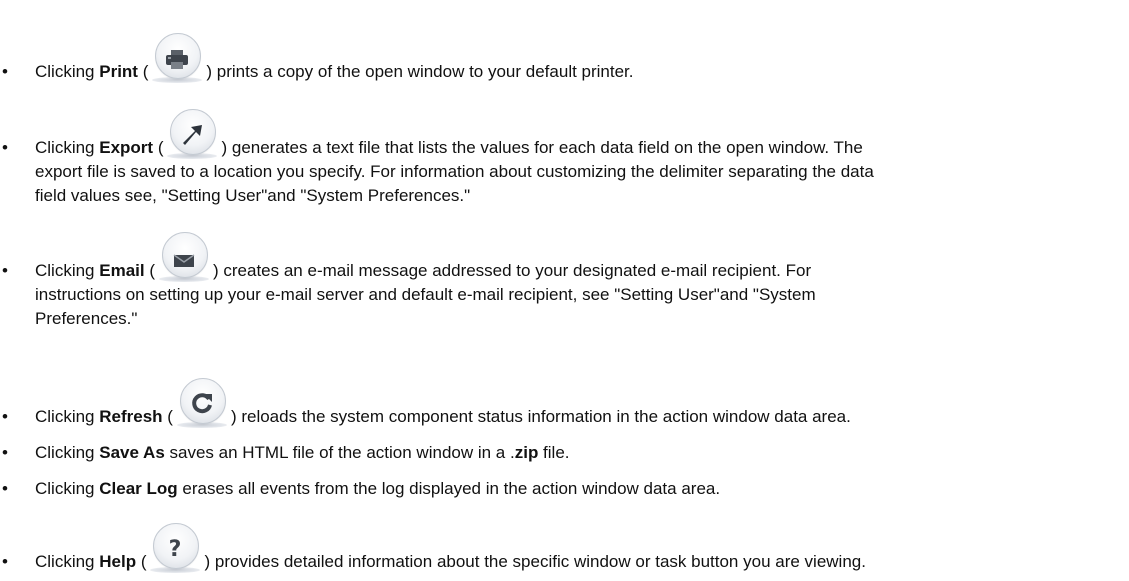  I want to click on clear-log-label: Clear Log, so click(138, 488).